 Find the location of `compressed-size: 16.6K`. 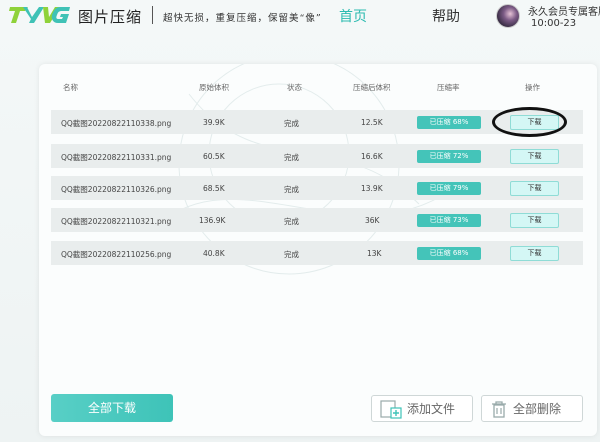

compressed-size: 16.6K is located at coordinates (372, 156).